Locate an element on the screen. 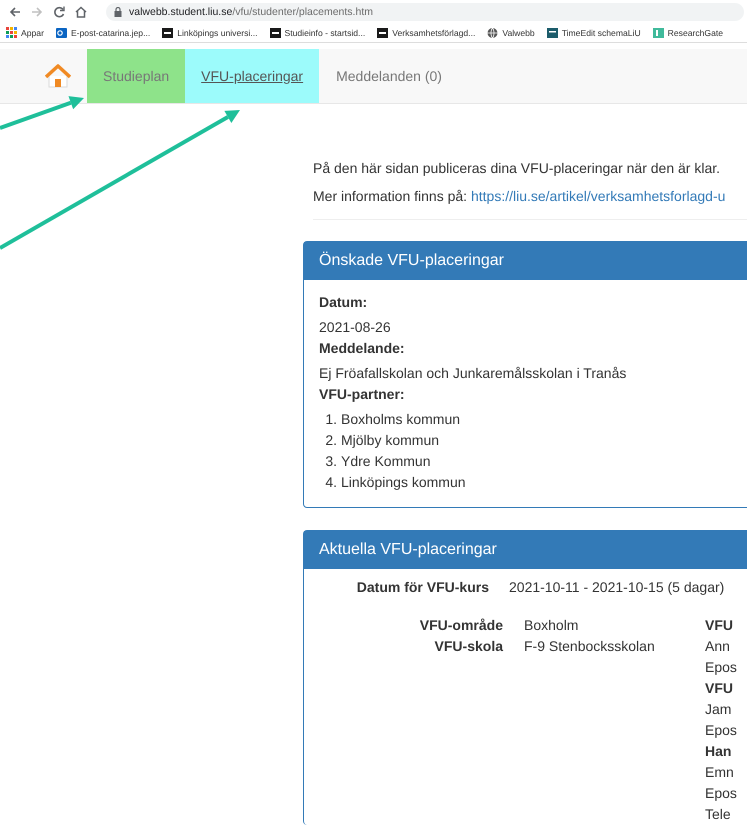  lock-icon is located at coordinates (118, 12).